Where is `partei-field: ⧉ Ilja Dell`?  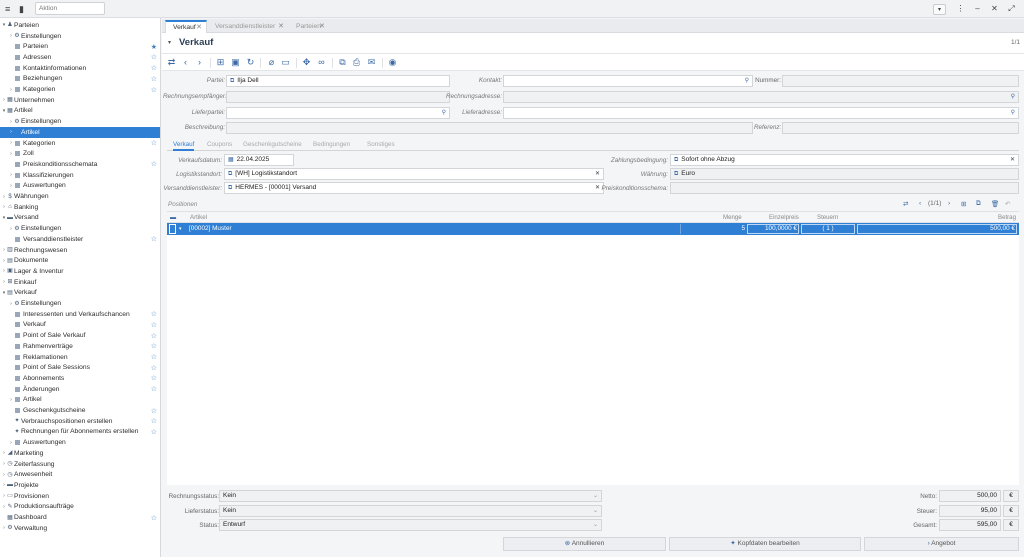 partei-field: ⧉ Ilja Dell is located at coordinates (338, 81).